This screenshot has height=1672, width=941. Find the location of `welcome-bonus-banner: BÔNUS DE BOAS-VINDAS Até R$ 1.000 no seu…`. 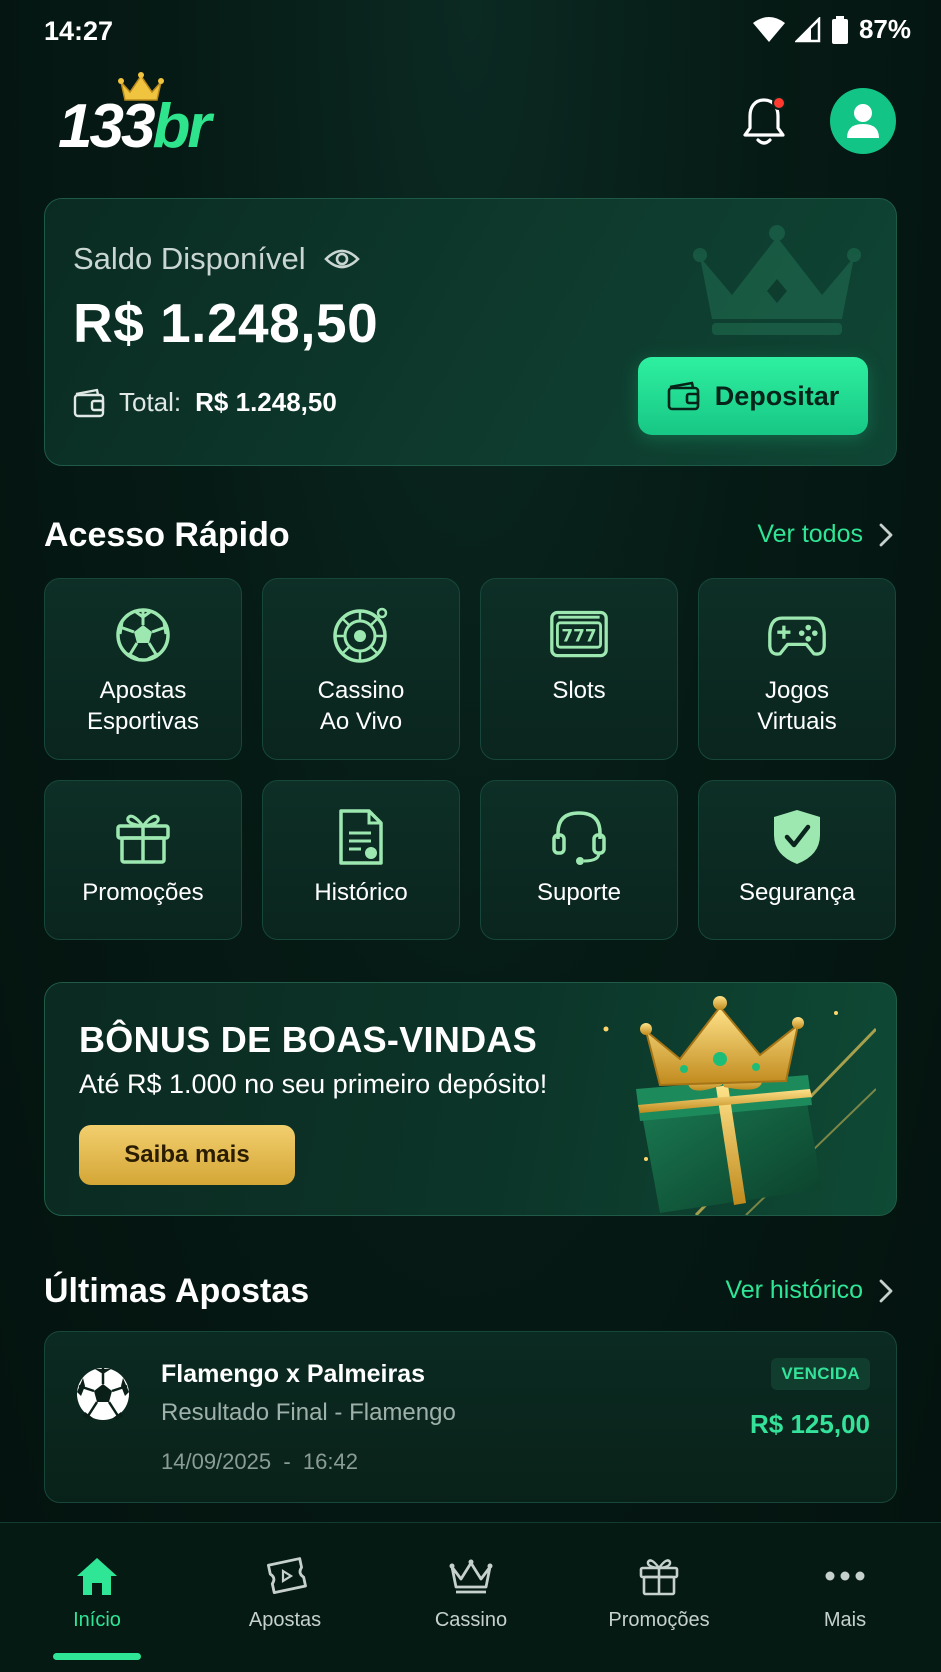

welcome-bonus-banner: BÔNUS DE BOAS-VINDAS Até R$ 1.000 no seu… is located at coordinates (470, 1099).